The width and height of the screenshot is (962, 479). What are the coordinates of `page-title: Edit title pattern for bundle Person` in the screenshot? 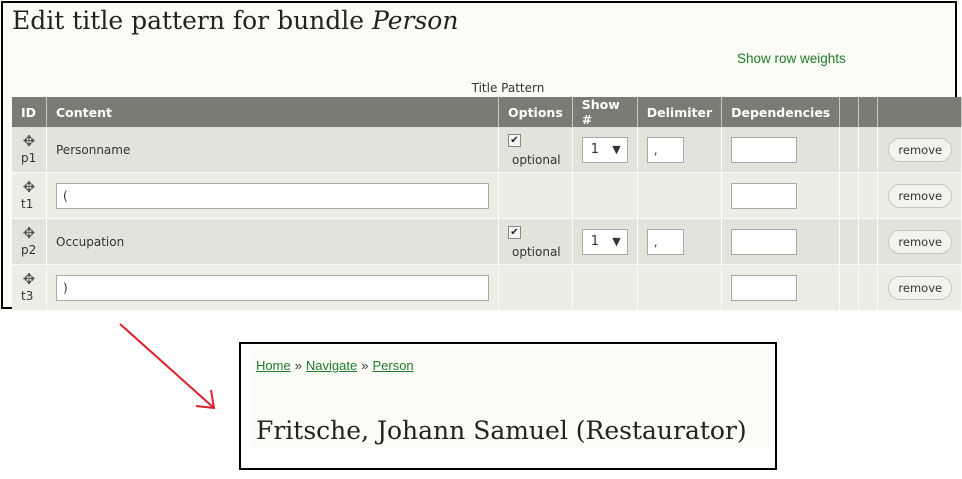 It's located at (235, 20).